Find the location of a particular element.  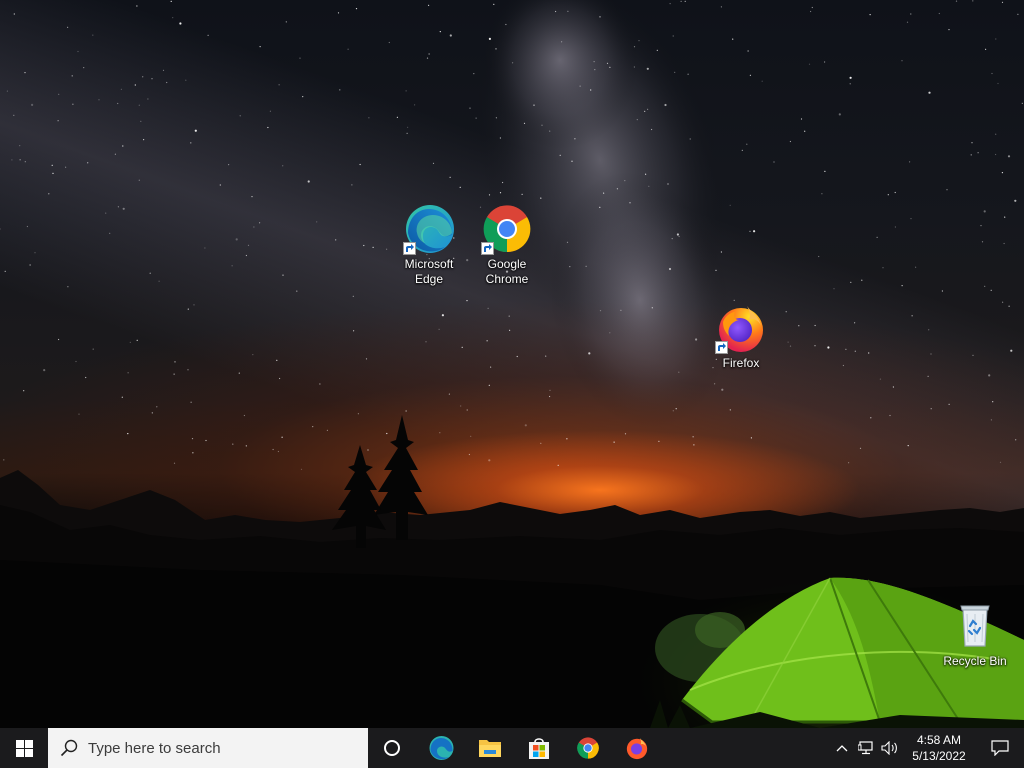

search-placeholder: Type here to search is located at coordinates (154, 748).